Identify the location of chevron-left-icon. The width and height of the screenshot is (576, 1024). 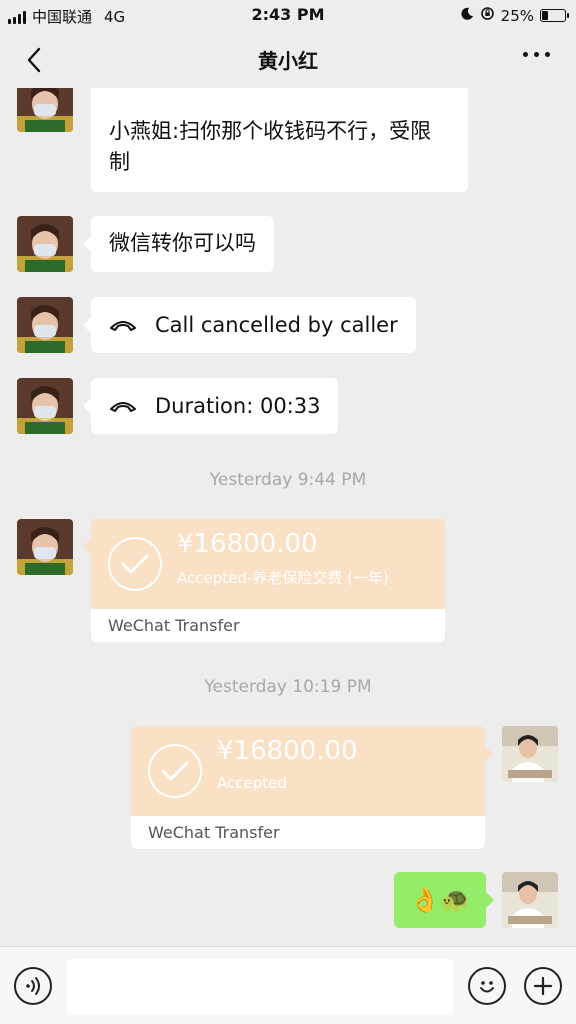
(34, 60).